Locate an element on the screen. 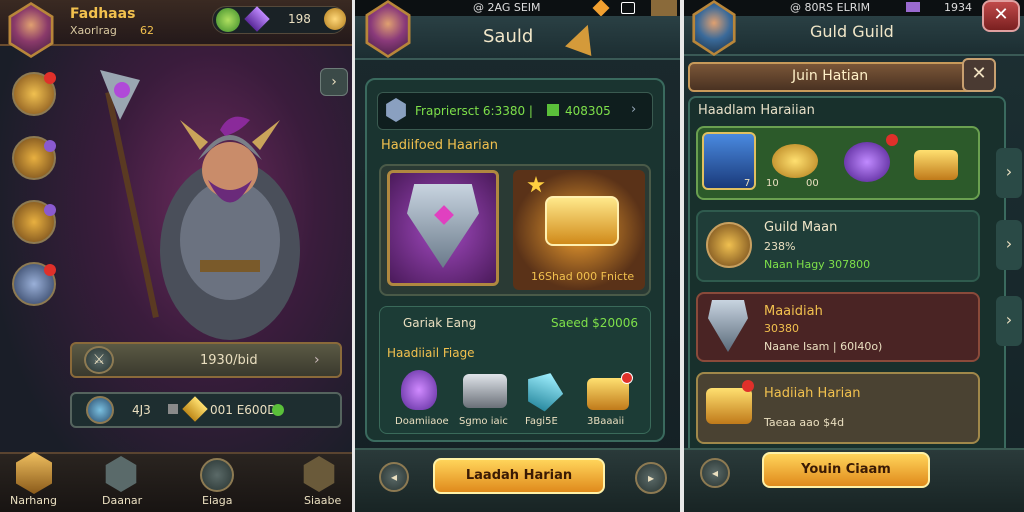 The width and height of the screenshot is (1024, 512). nav-item-label: Siaabe is located at coordinates (322, 500).